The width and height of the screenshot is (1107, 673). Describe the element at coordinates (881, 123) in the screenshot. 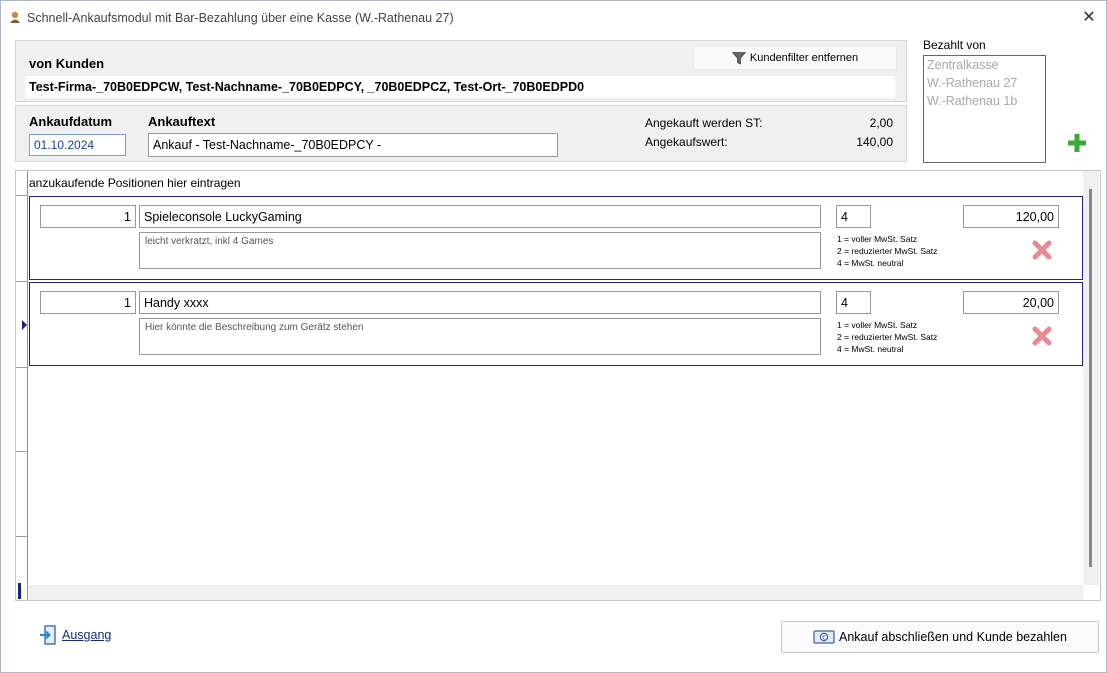

I see `count-value: 2,00` at that location.